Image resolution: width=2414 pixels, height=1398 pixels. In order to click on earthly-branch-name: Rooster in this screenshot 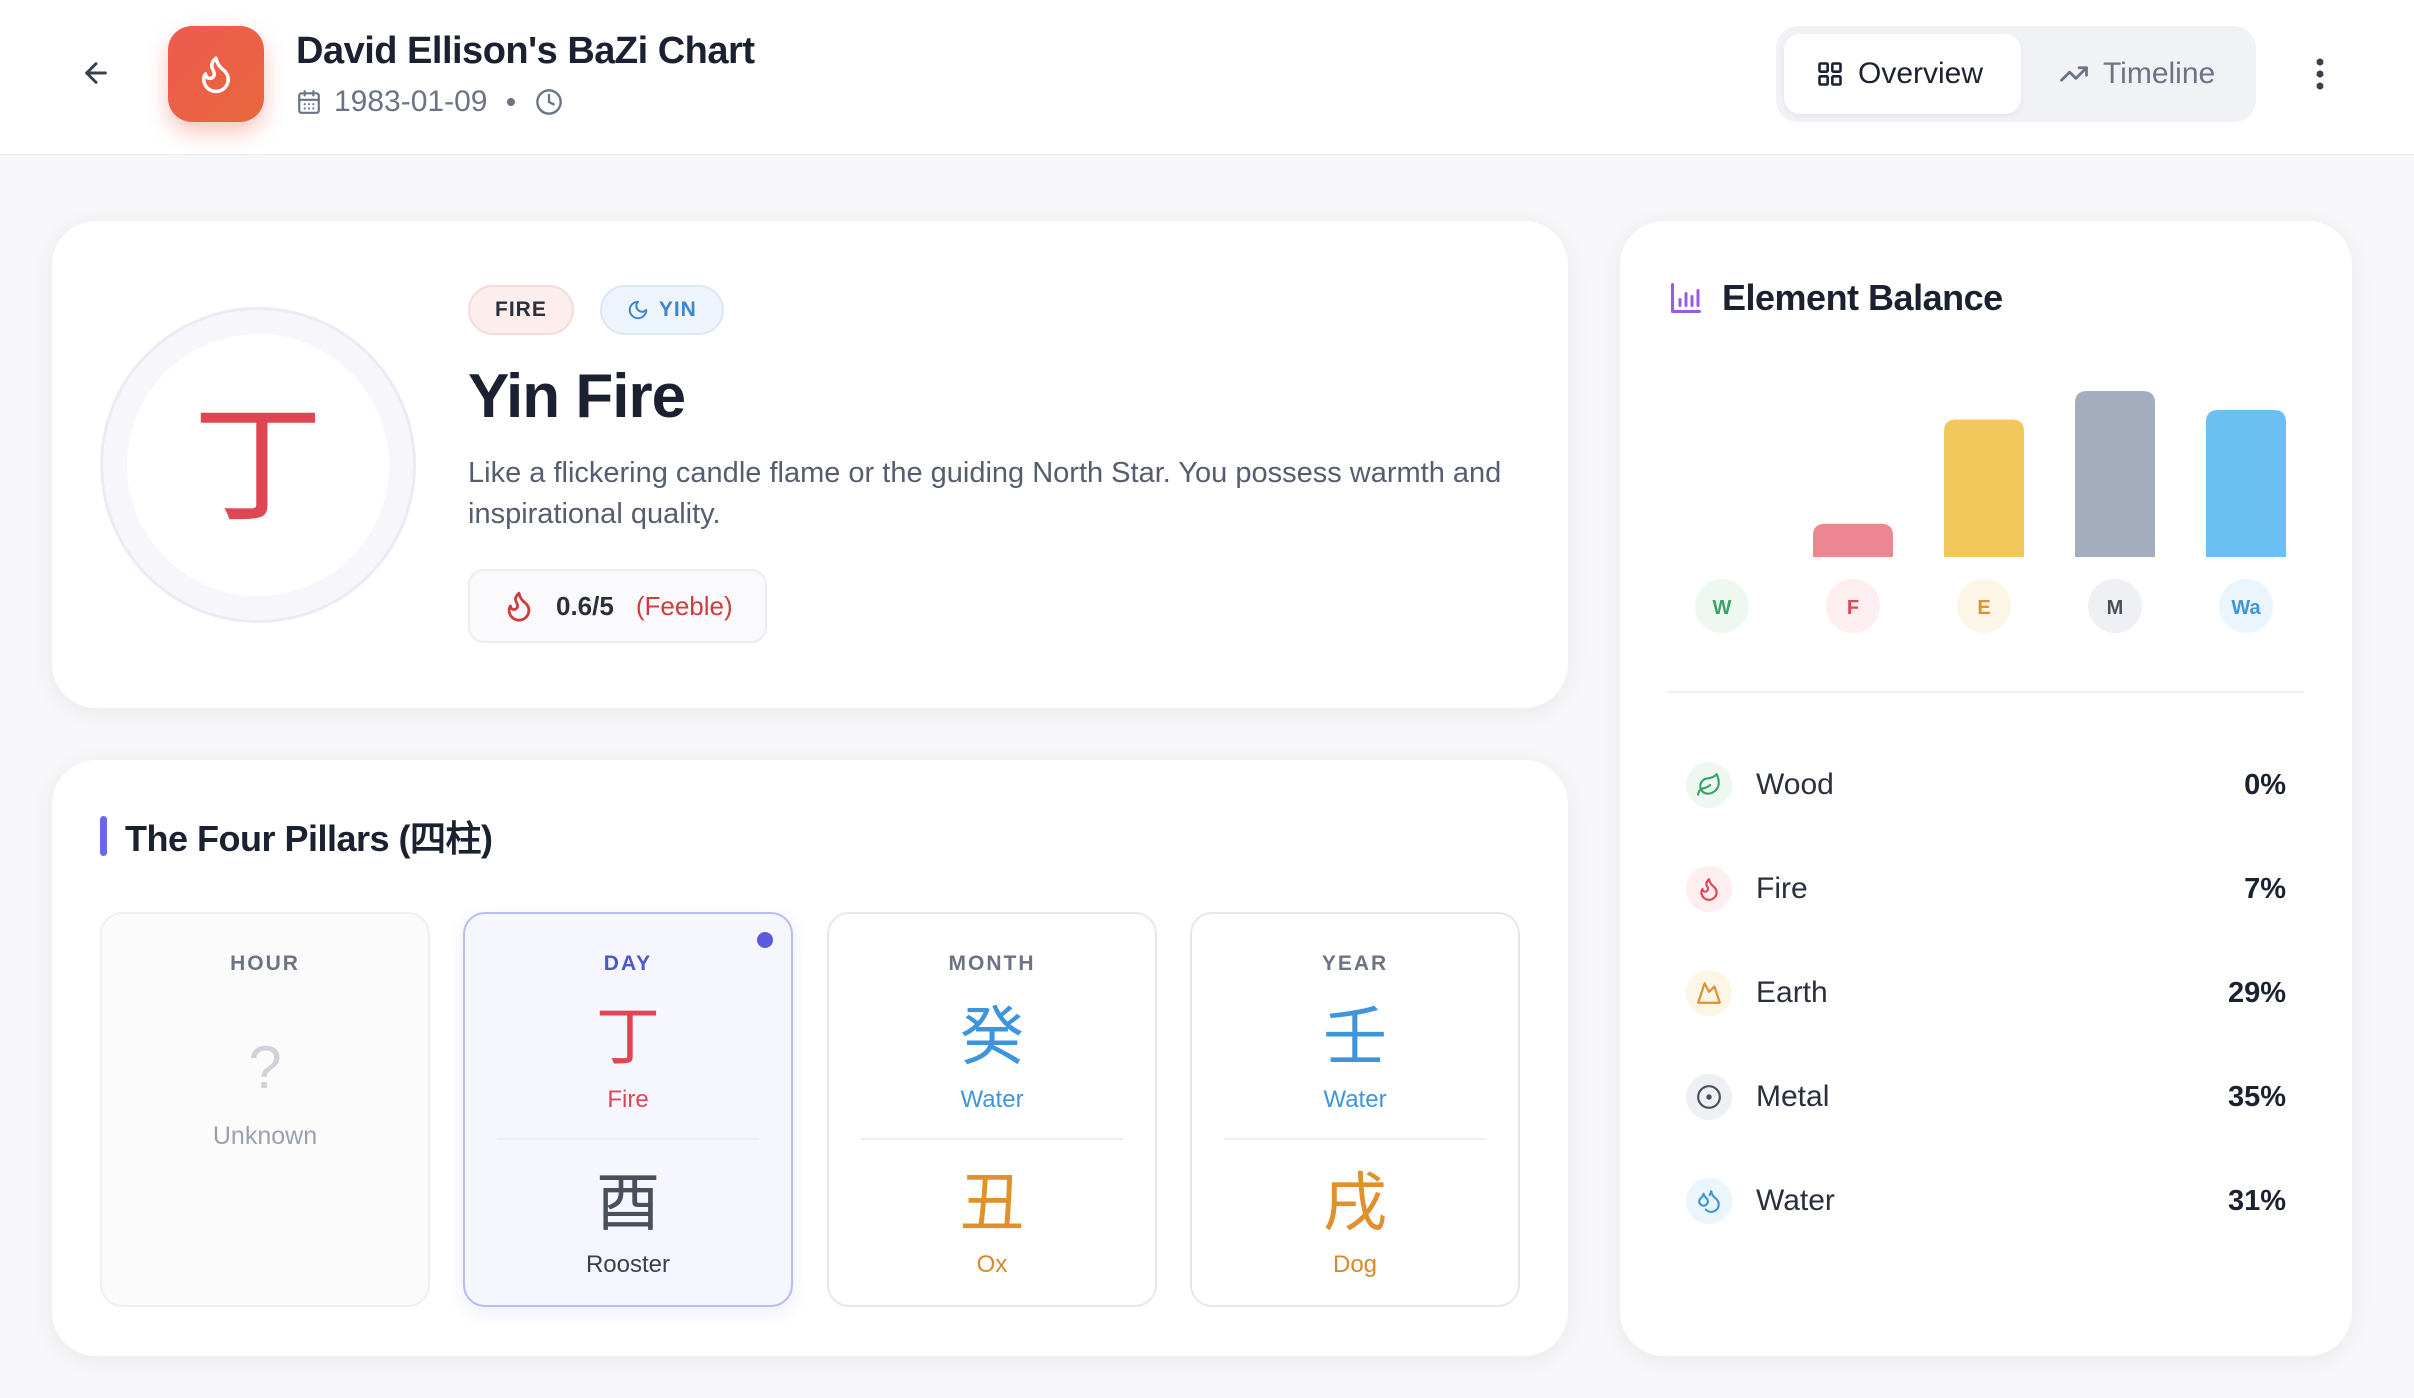, I will do `click(628, 1264)`.